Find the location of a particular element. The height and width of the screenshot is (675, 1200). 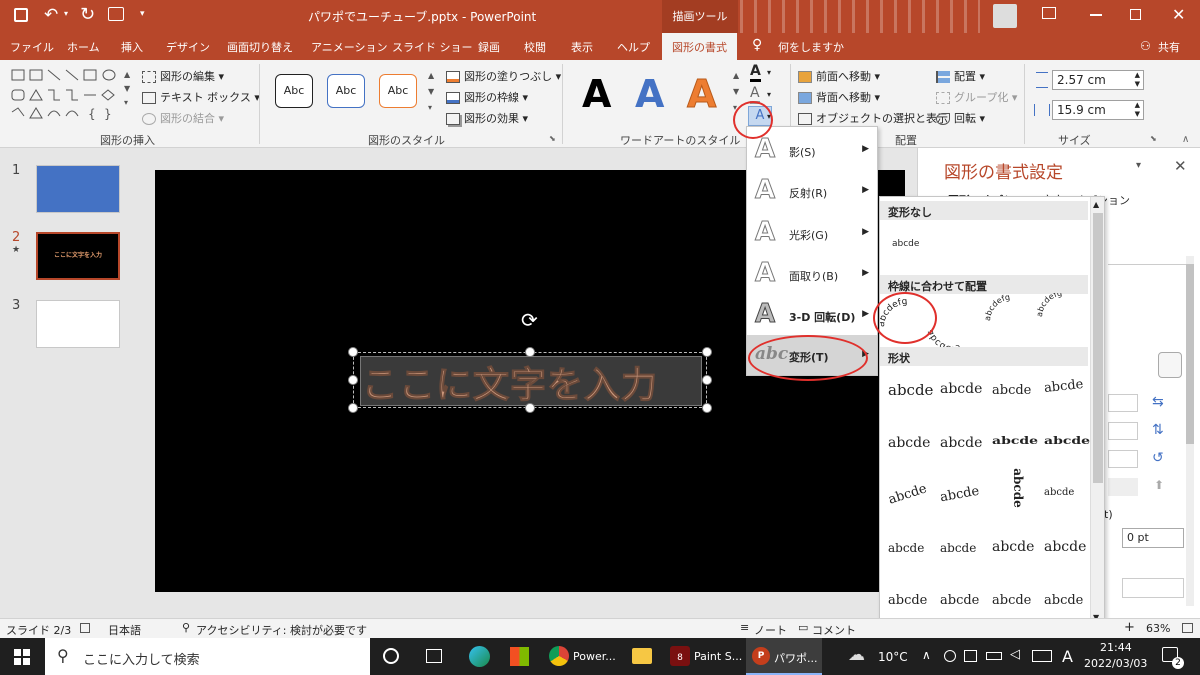

transform-shape-12: abcde is located at coordinates (1059, 492).